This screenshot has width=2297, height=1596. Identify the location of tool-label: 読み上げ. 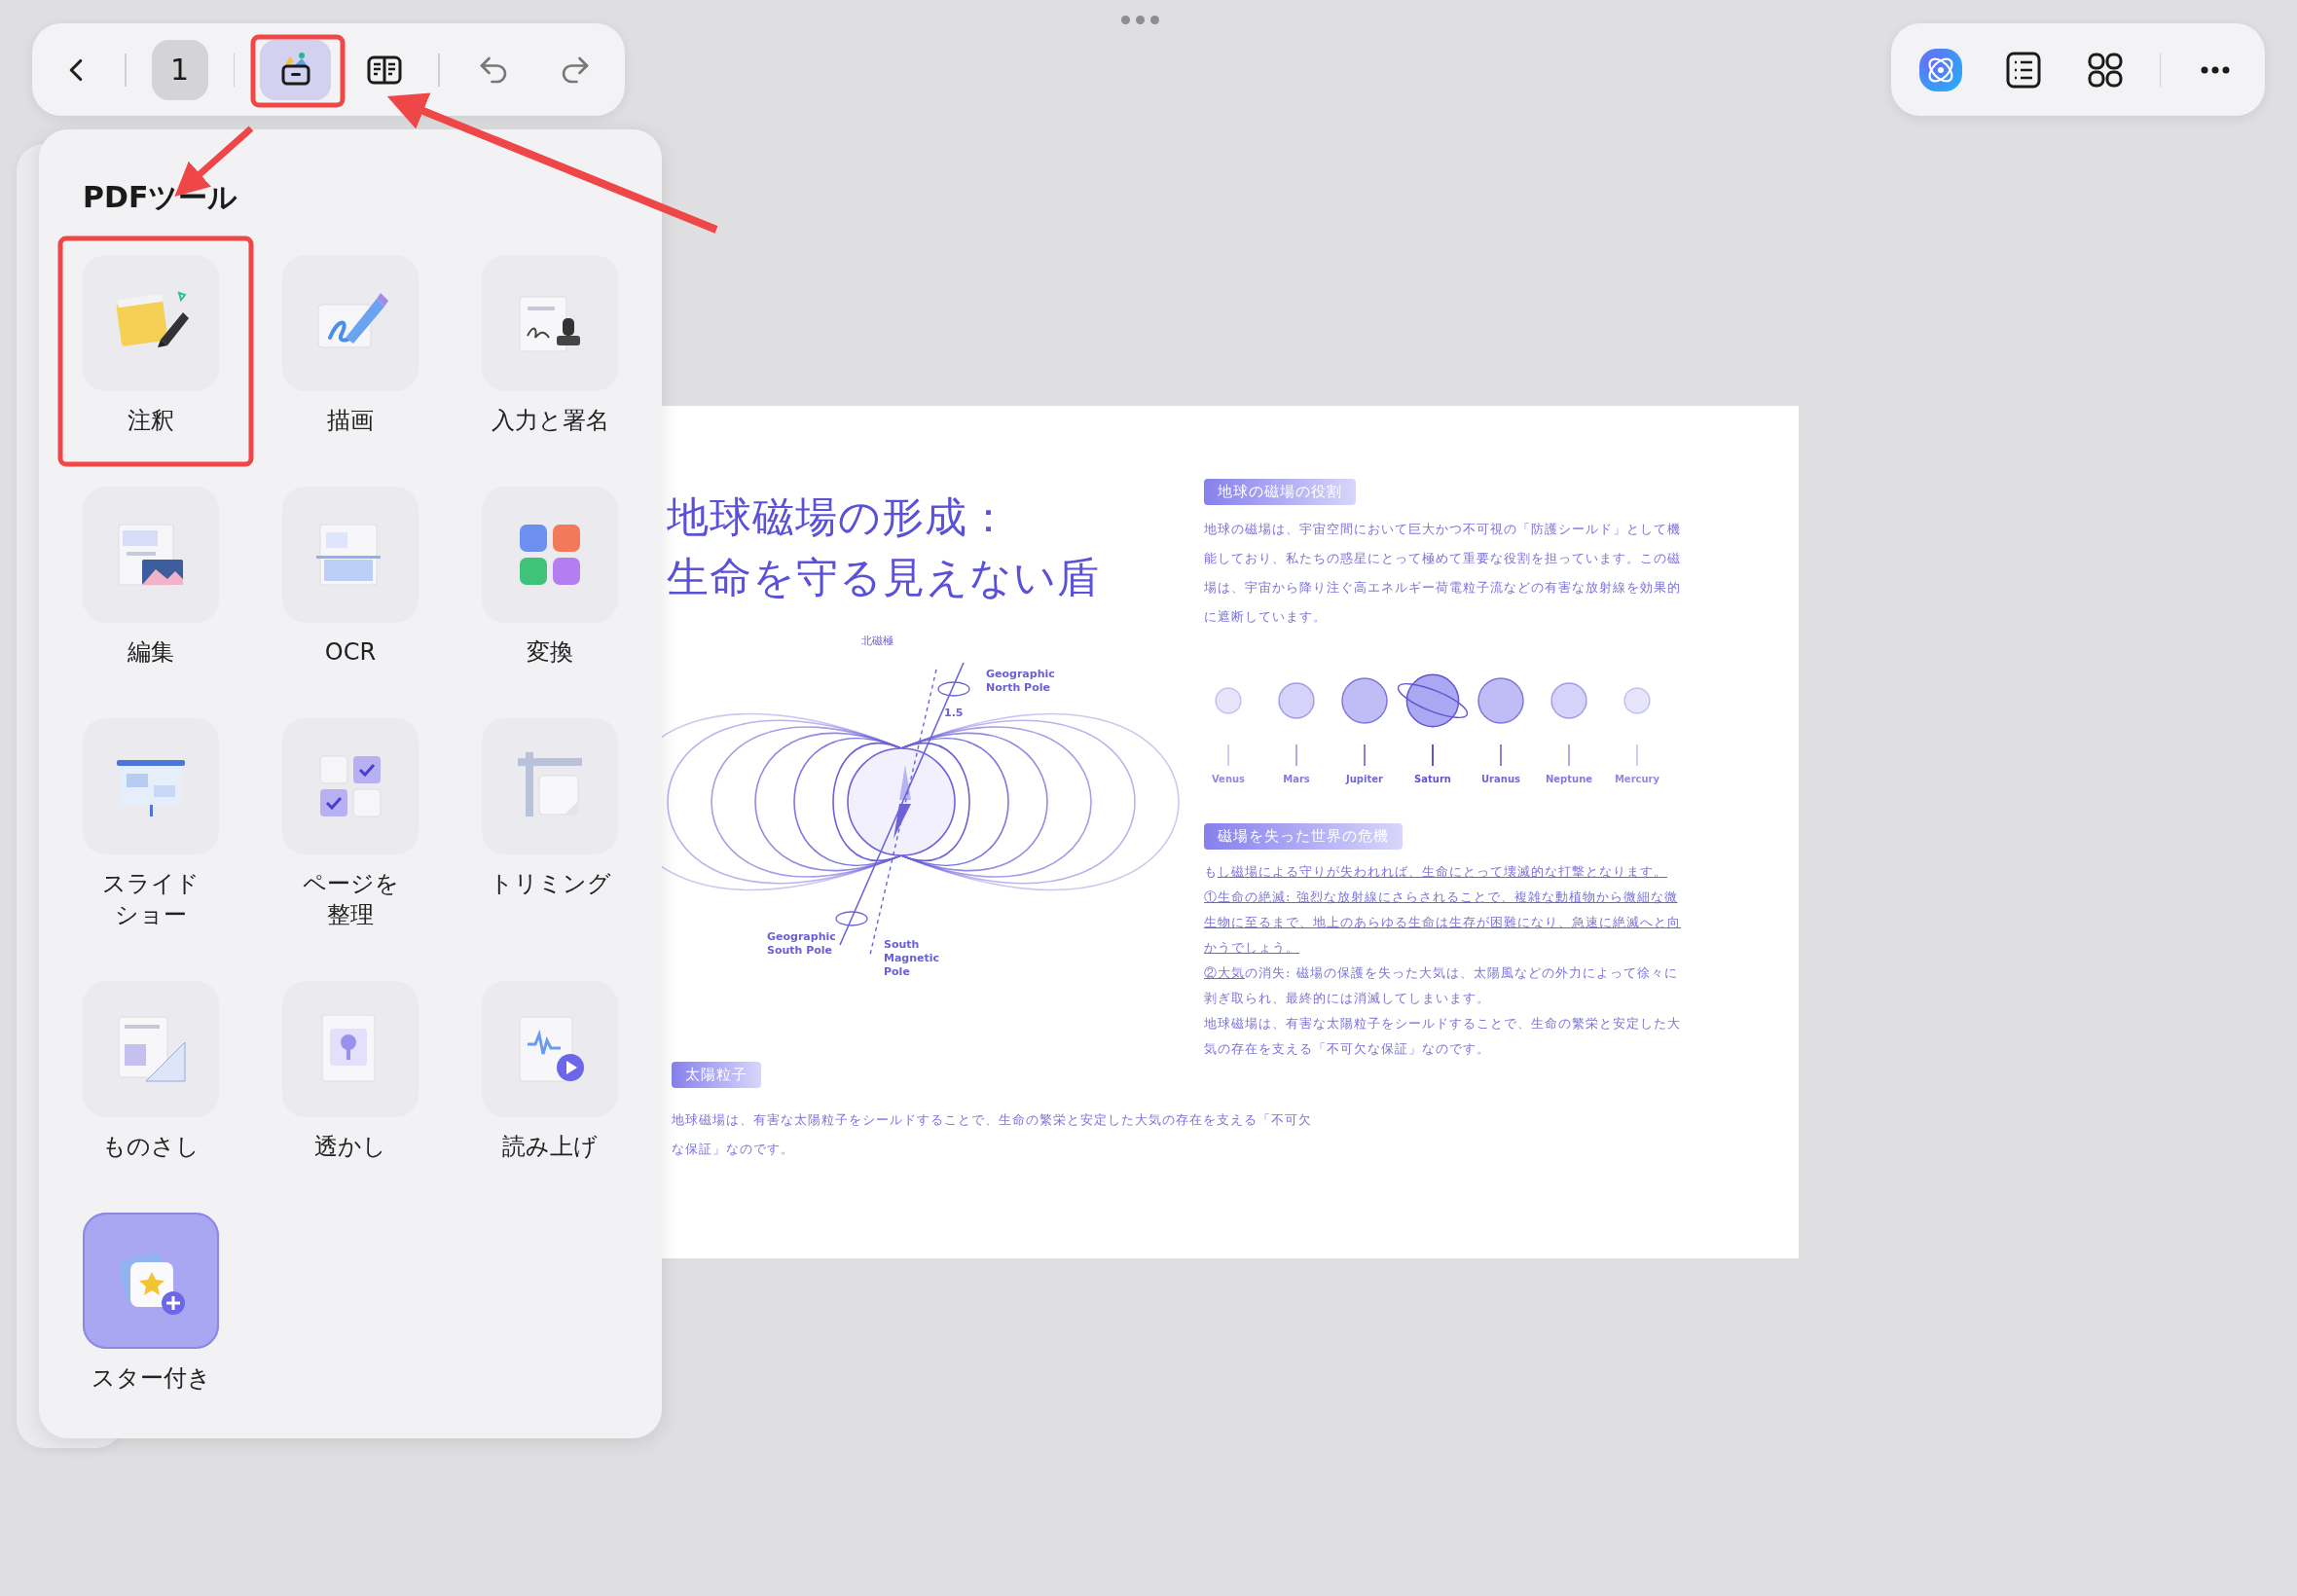
(550, 1147).